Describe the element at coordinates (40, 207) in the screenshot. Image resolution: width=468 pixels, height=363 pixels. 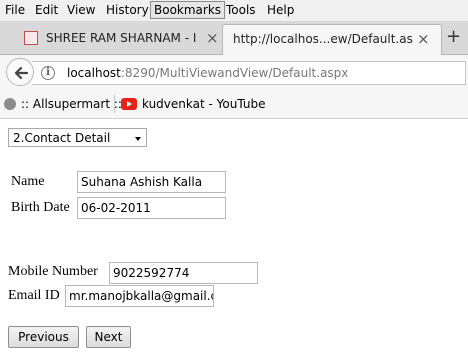
I see `birth-date-label: Birth Date` at that location.